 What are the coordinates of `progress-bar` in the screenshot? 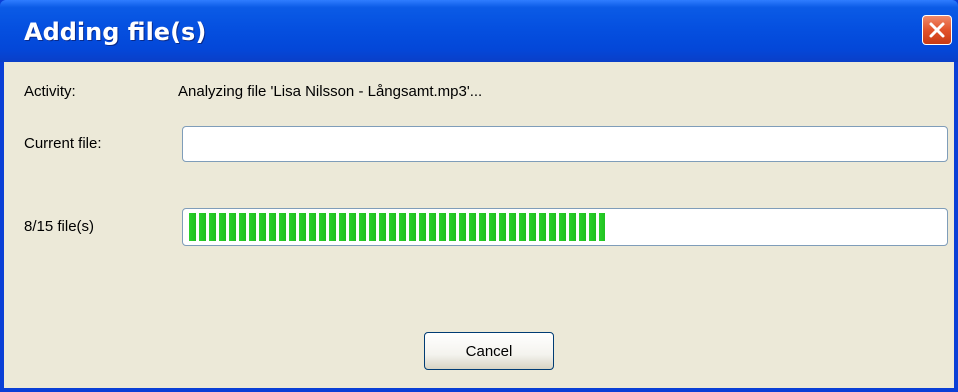 It's located at (565, 227).